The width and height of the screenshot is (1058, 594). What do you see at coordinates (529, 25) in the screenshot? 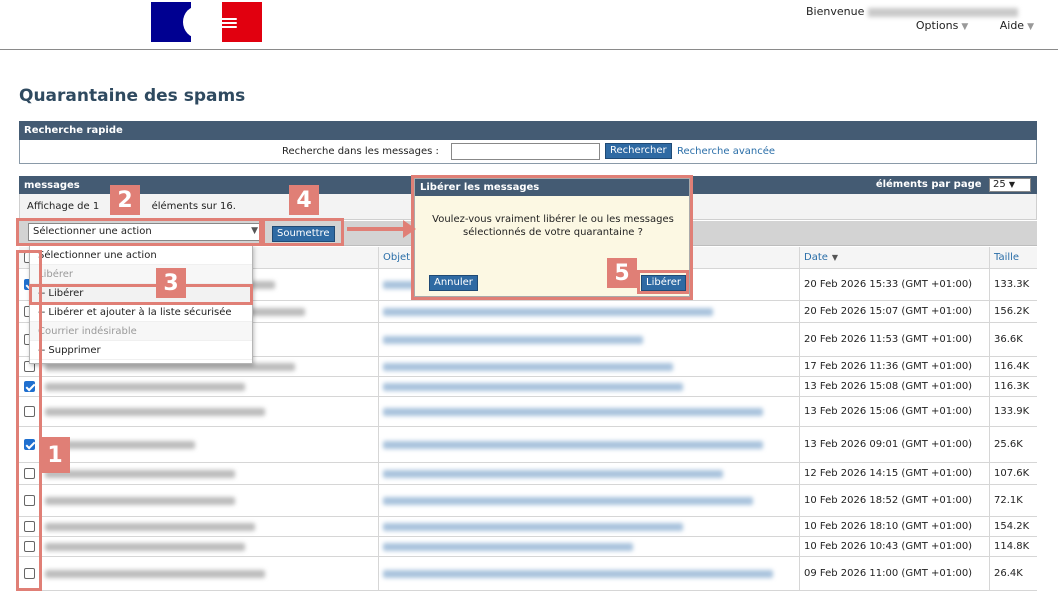
I see `top-bar: Bienvenue Options ▼ Aide ▼` at bounding box center [529, 25].